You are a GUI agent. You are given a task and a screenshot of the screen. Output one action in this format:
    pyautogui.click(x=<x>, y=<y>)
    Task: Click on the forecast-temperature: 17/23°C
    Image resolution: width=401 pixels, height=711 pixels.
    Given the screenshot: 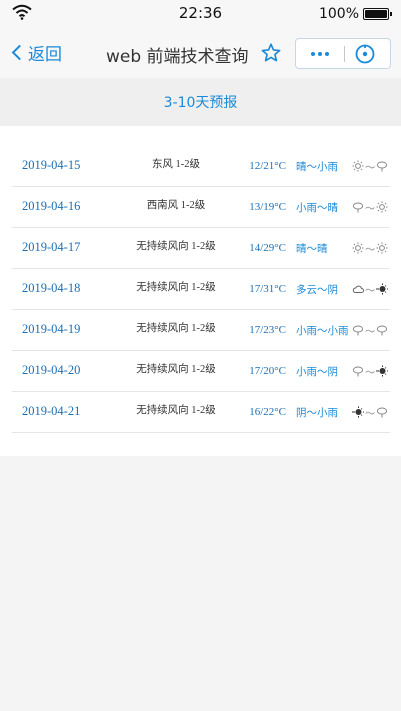 What is the action you would take?
    pyautogui.click(x=267, y=330)
    